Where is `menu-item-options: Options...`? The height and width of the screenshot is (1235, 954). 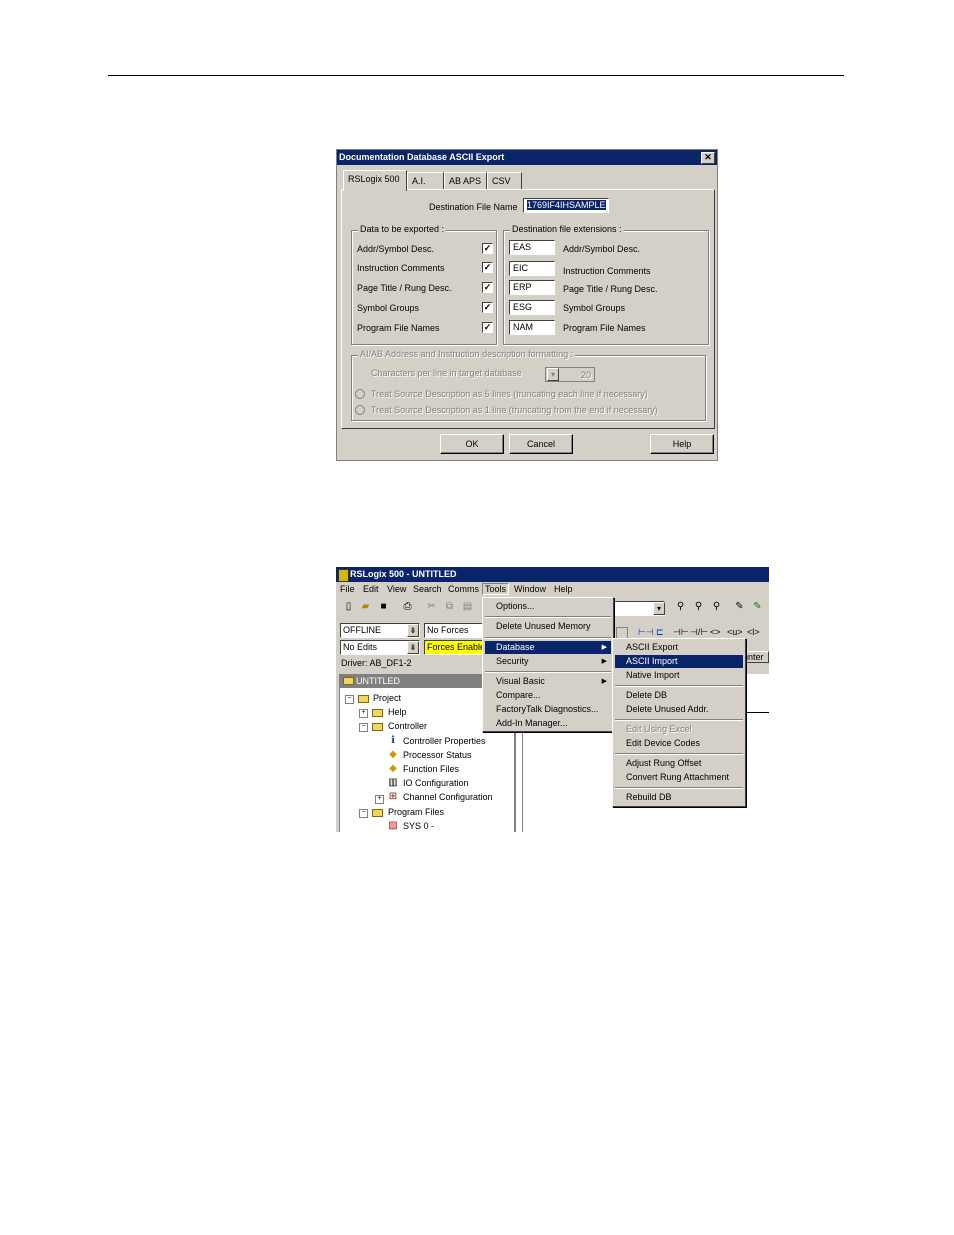 menu-item-options: Options... is located at coordinates (548, 606).